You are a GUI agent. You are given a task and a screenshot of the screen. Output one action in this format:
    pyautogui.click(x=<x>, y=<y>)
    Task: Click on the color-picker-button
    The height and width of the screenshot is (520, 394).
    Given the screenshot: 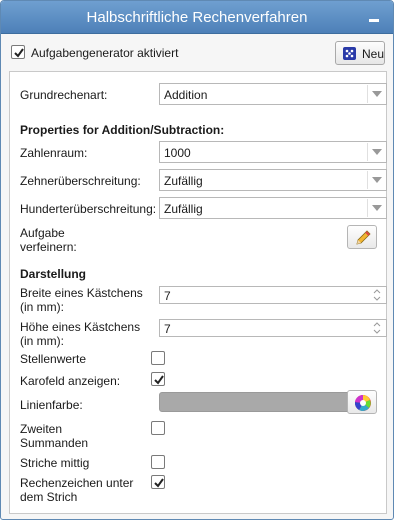 What is the action you would take?
    pyautogui.click(x=362, y=402)
    